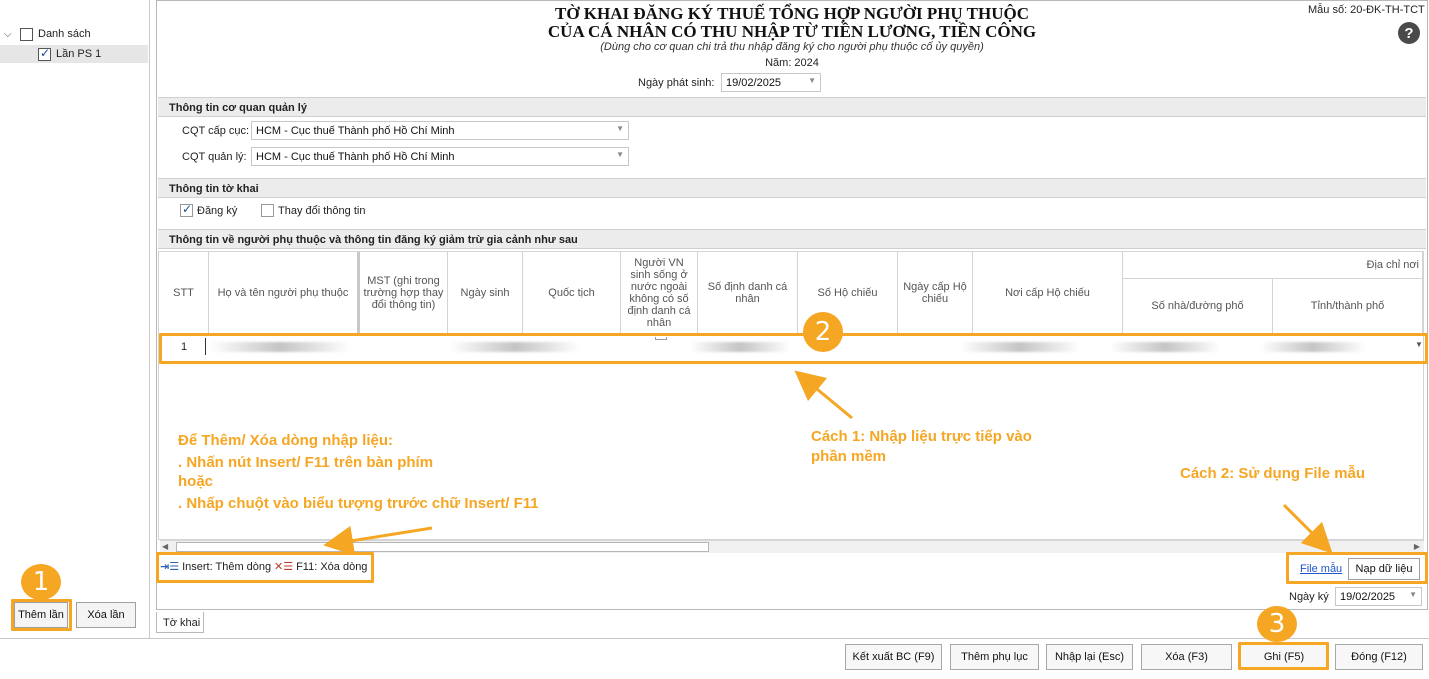 This screenshot has height=679, width=1429. I want to click on arrow-to-row, so click(823, 395).